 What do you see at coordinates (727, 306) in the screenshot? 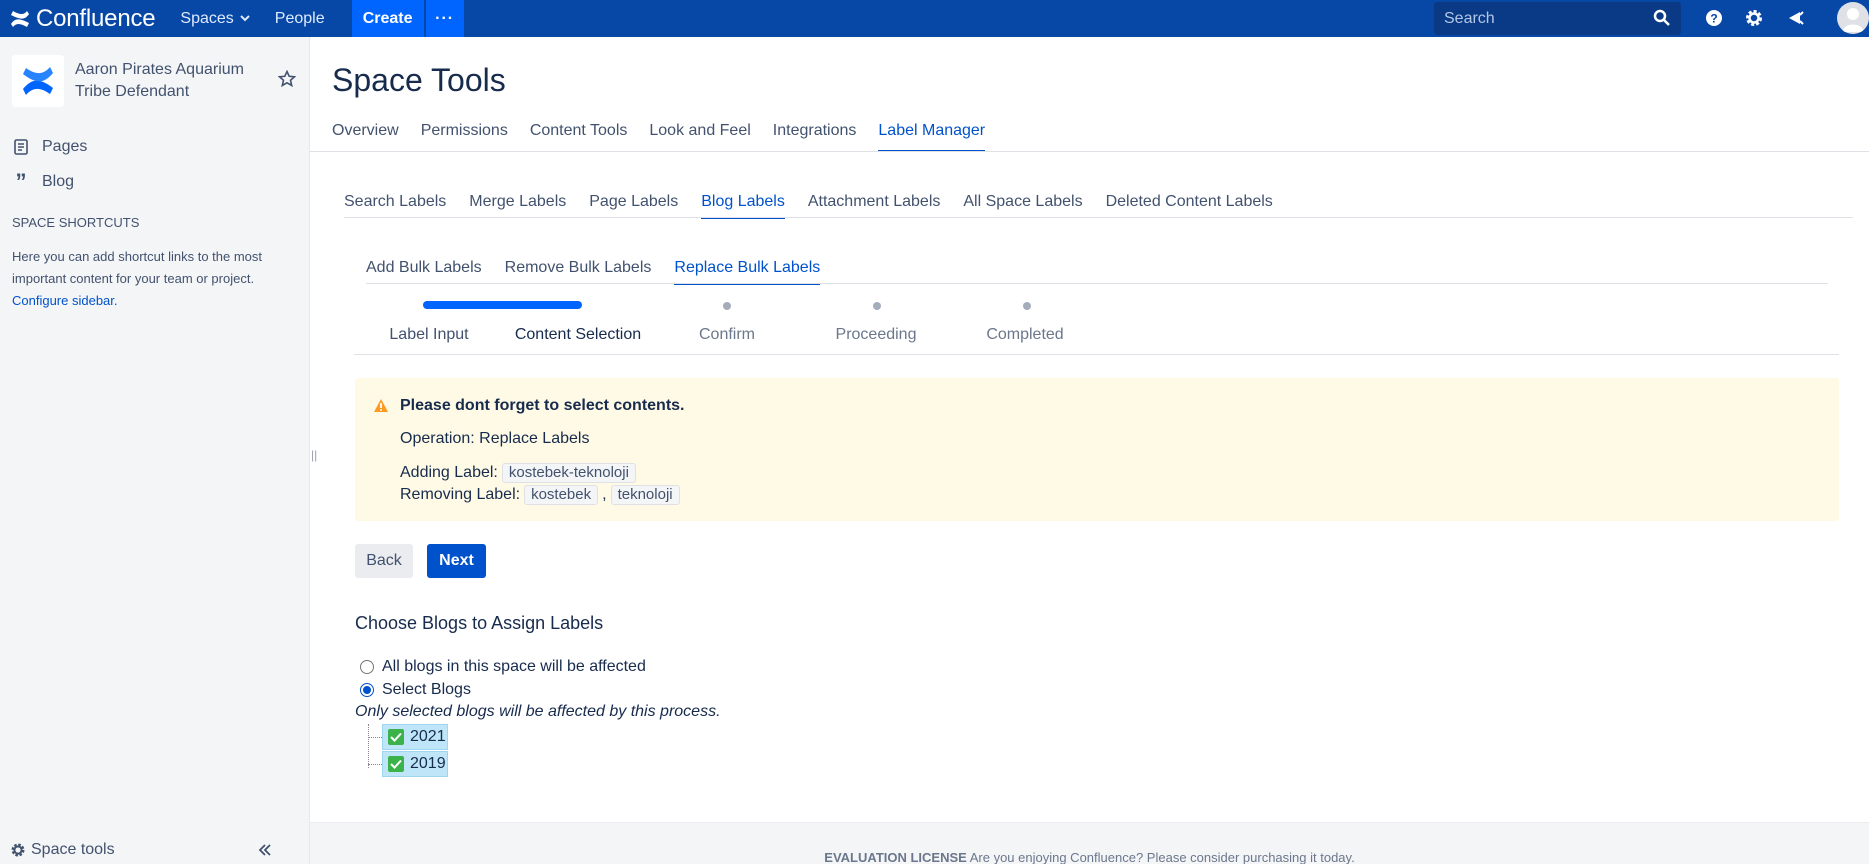
I see `step-dot-confirm` at bounding box center [727, 306].